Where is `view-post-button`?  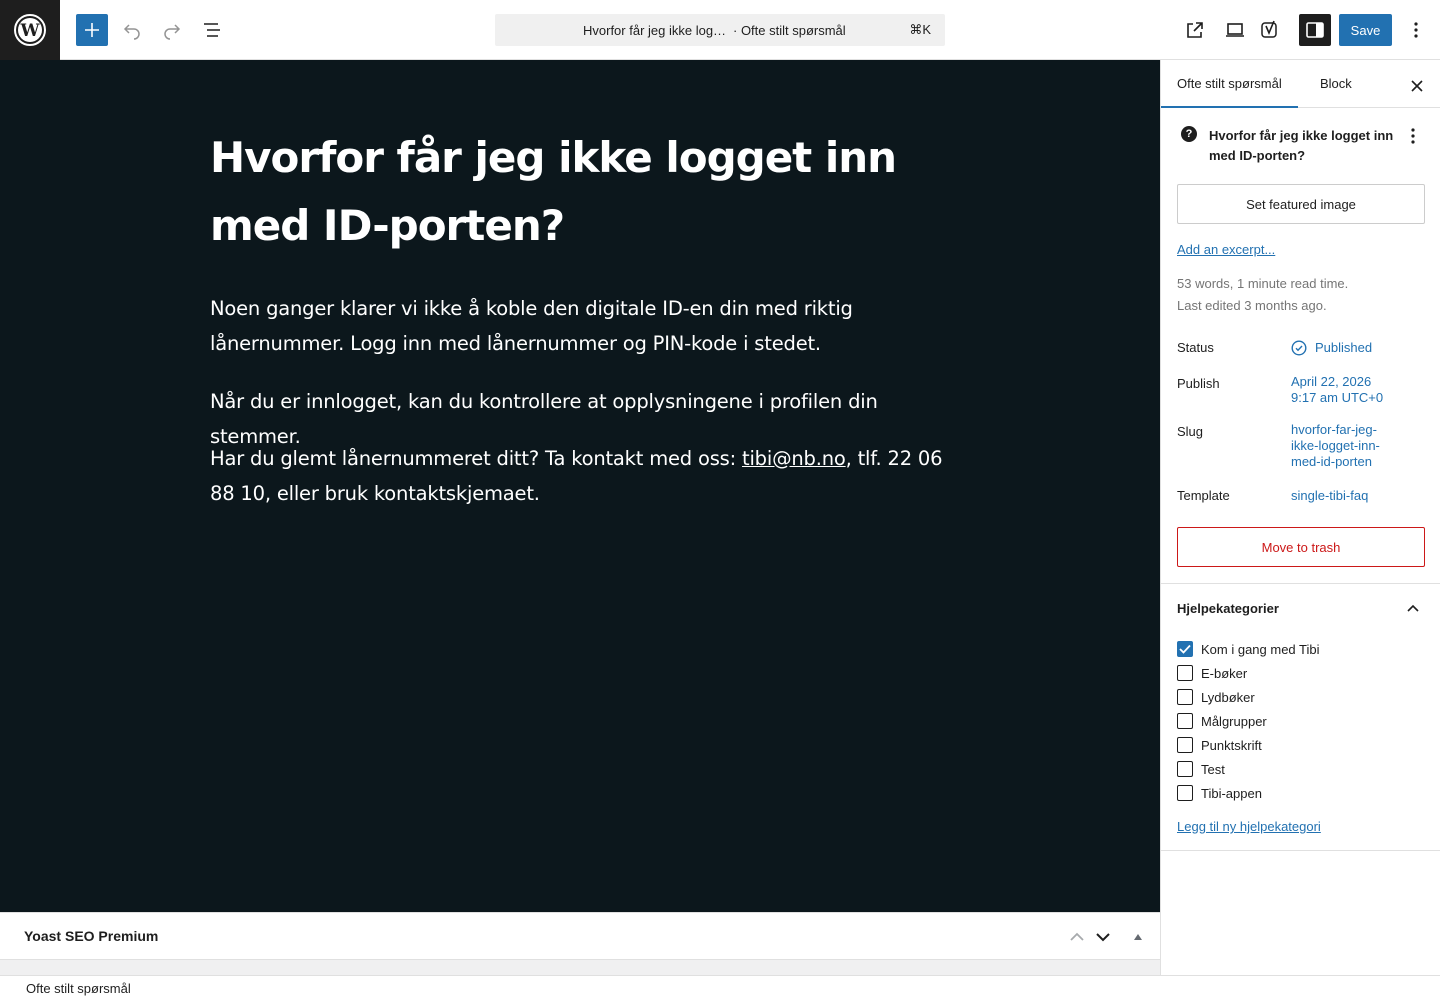 view-post-button is located at coordinates (1195, 30).